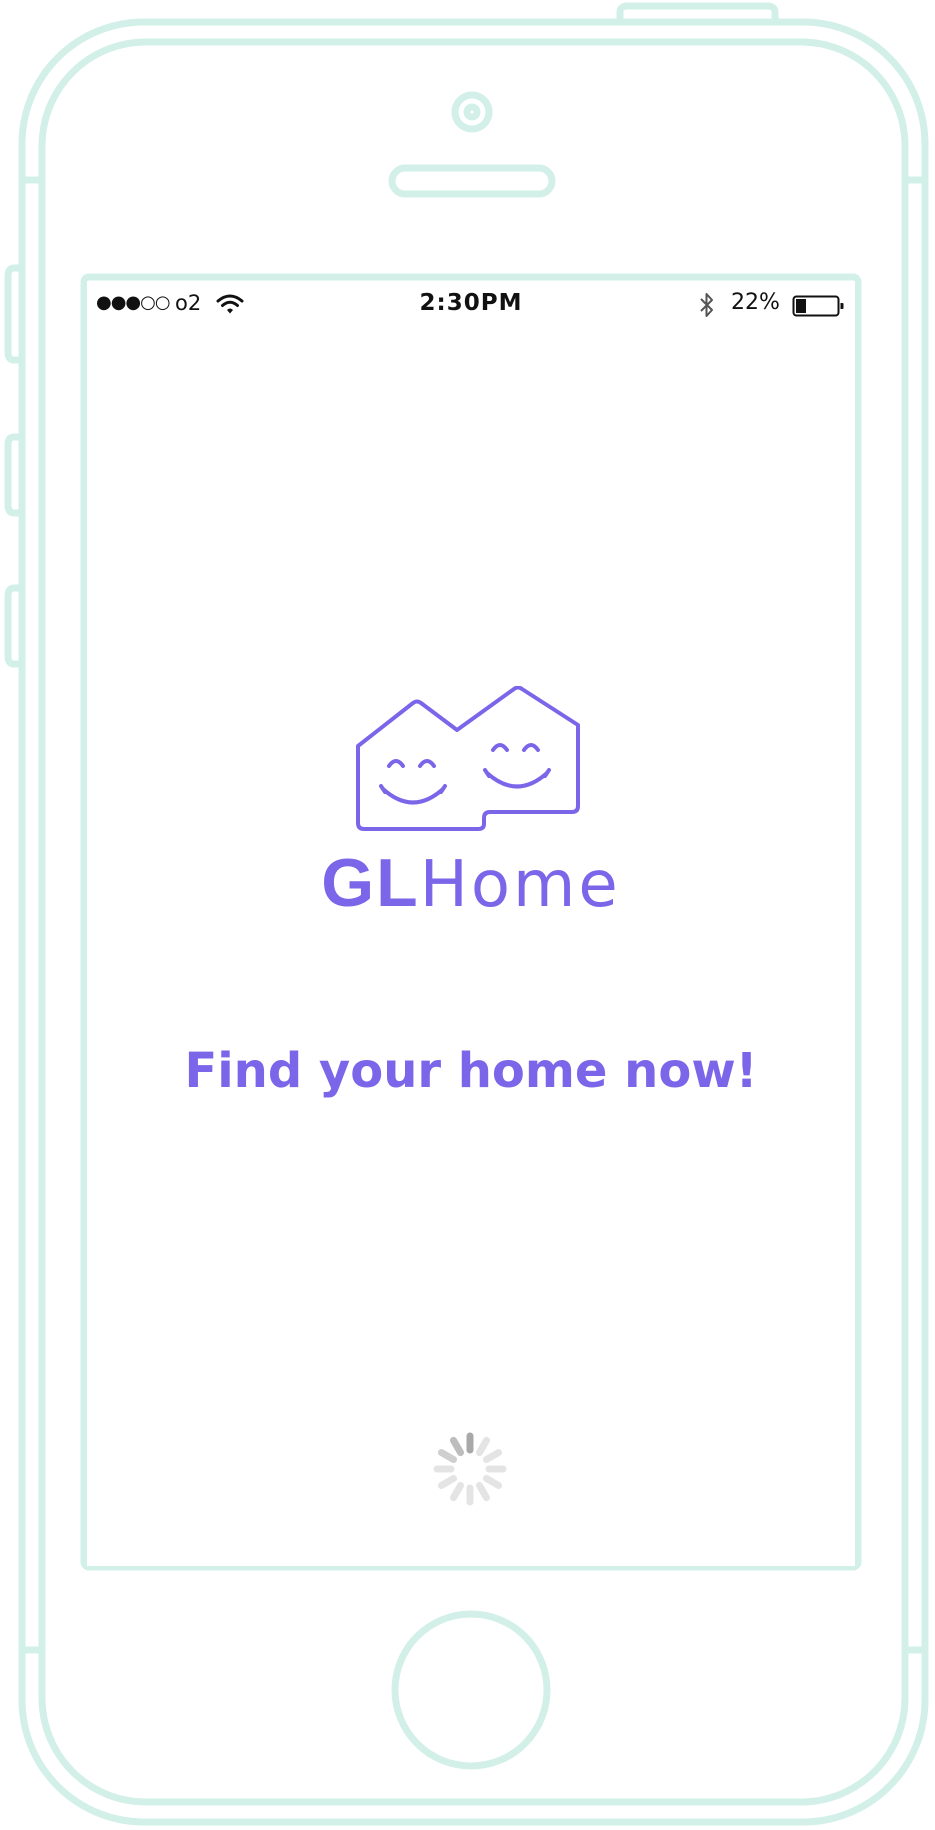 Image resolution: width=935 pixels, height=1830 pixels. What do you see at coordinates (471, 306) in the screenshot?
I see `status-bar: ●●●○○ o2 2:30PM 22%` at bounding box center [471, 306].